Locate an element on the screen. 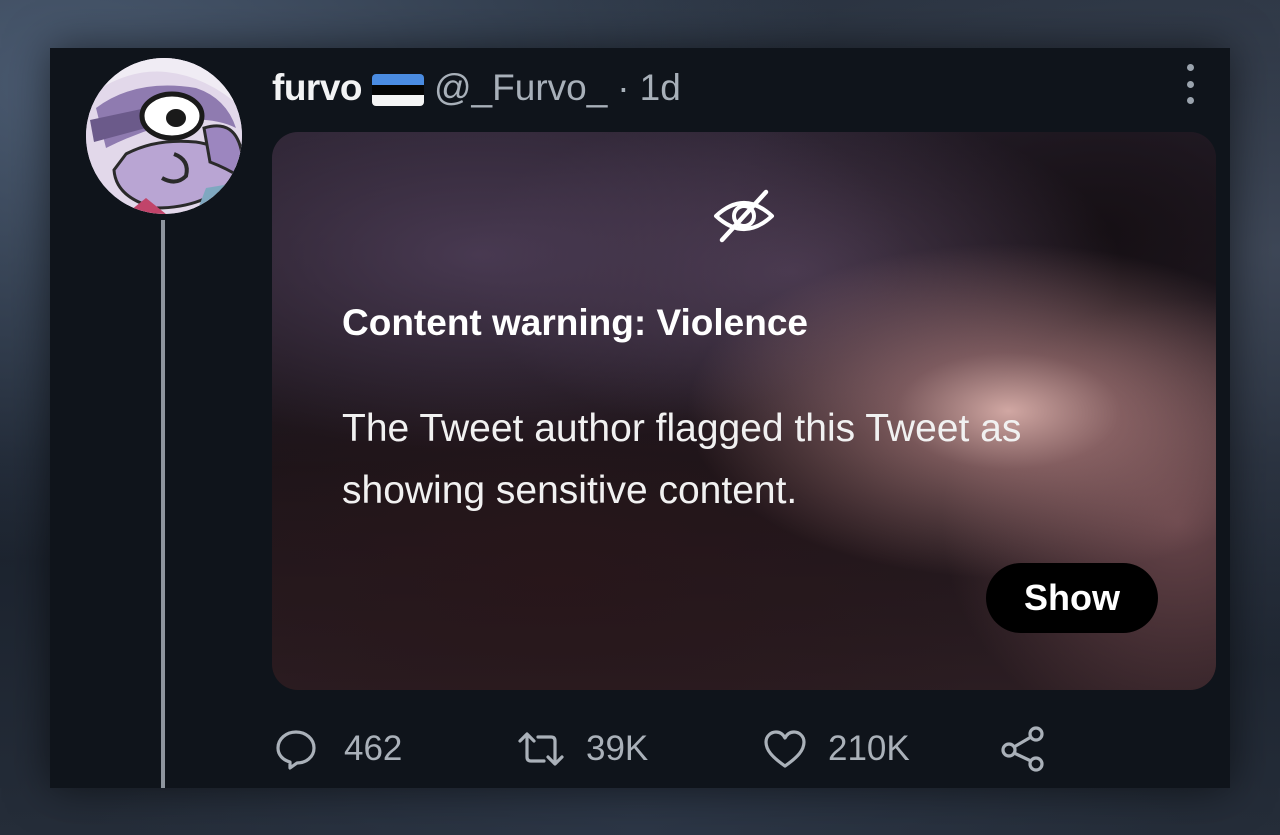 This screenshot has width=1280, height=835. show-button: Show is located at coordinates (1072, 598).